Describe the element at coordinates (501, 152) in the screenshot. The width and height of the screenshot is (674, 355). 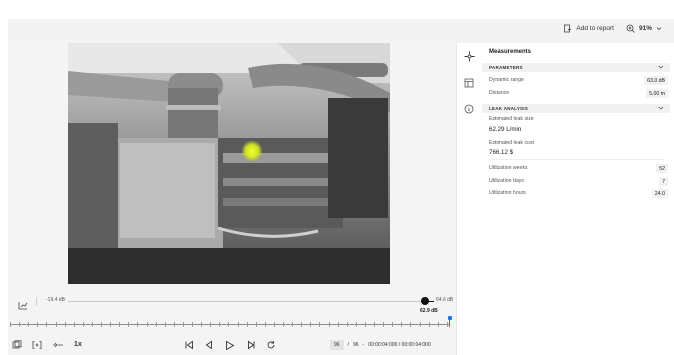
I see `leak-cost-value: 766.12 $` at that location.